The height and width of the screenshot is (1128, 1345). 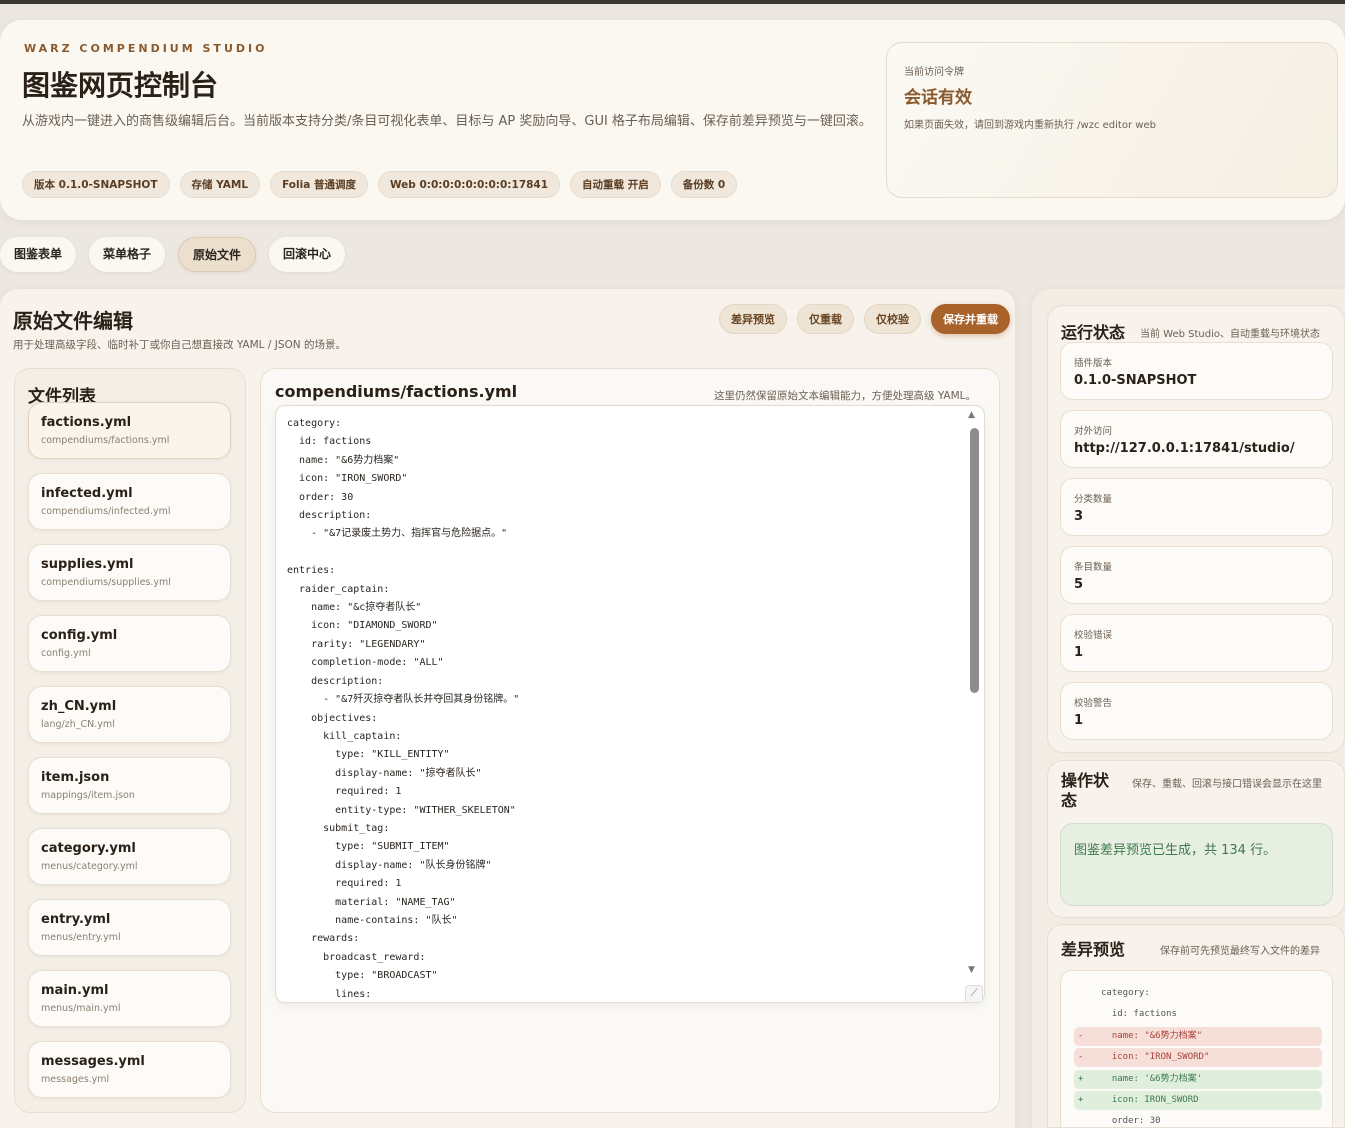 What do you see at coordinates (81, 1008) in the screenshot?
I see `file-path: menus/main.yml` at bounding box center [81, 1008].